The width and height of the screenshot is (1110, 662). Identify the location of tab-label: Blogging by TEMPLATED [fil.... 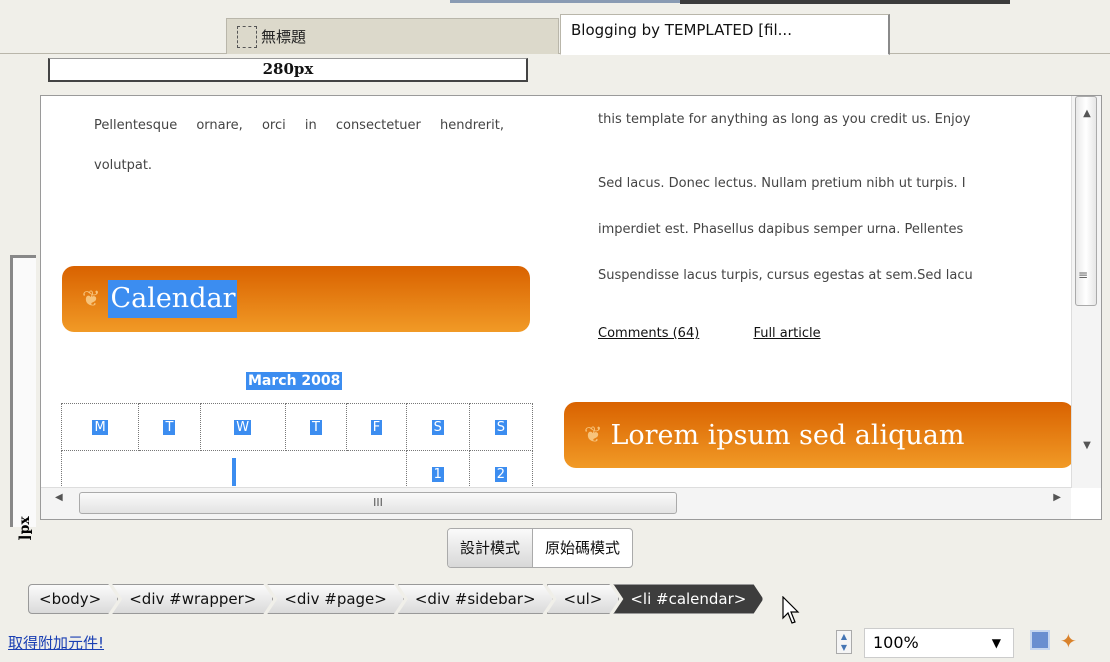
(681, 30).